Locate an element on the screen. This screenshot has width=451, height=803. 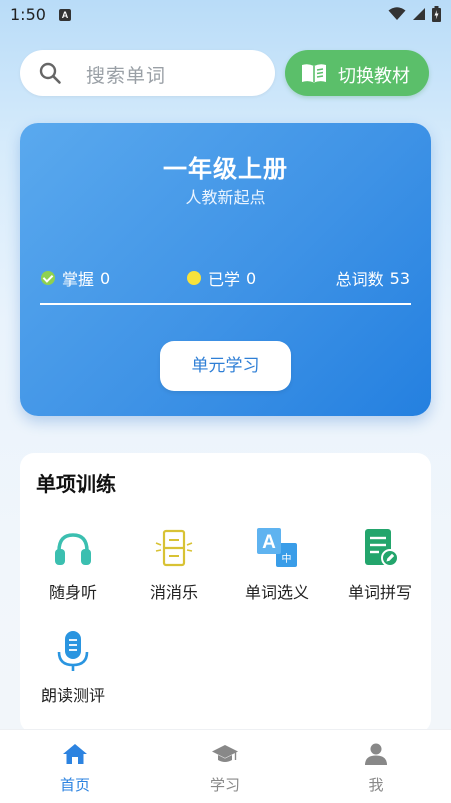
learned-label: 已学 is located at coordinates (224, 279).